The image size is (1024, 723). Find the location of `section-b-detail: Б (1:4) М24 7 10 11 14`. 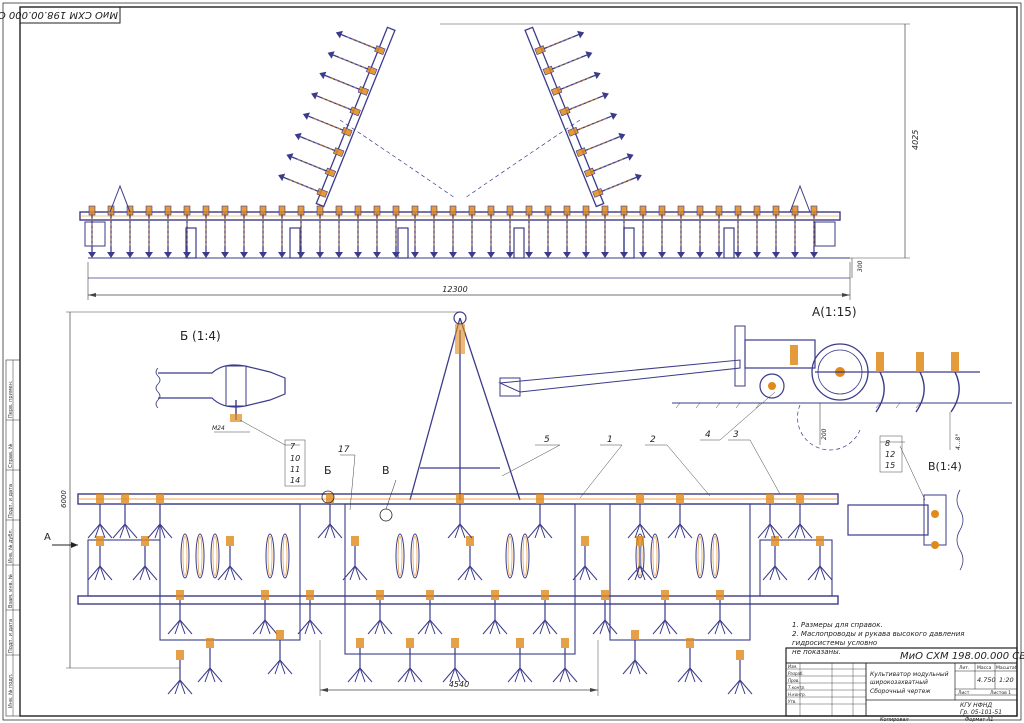

section-b-detail: Б (1:4) М24 7 10 11 14 is located at coordinates (230, 408).